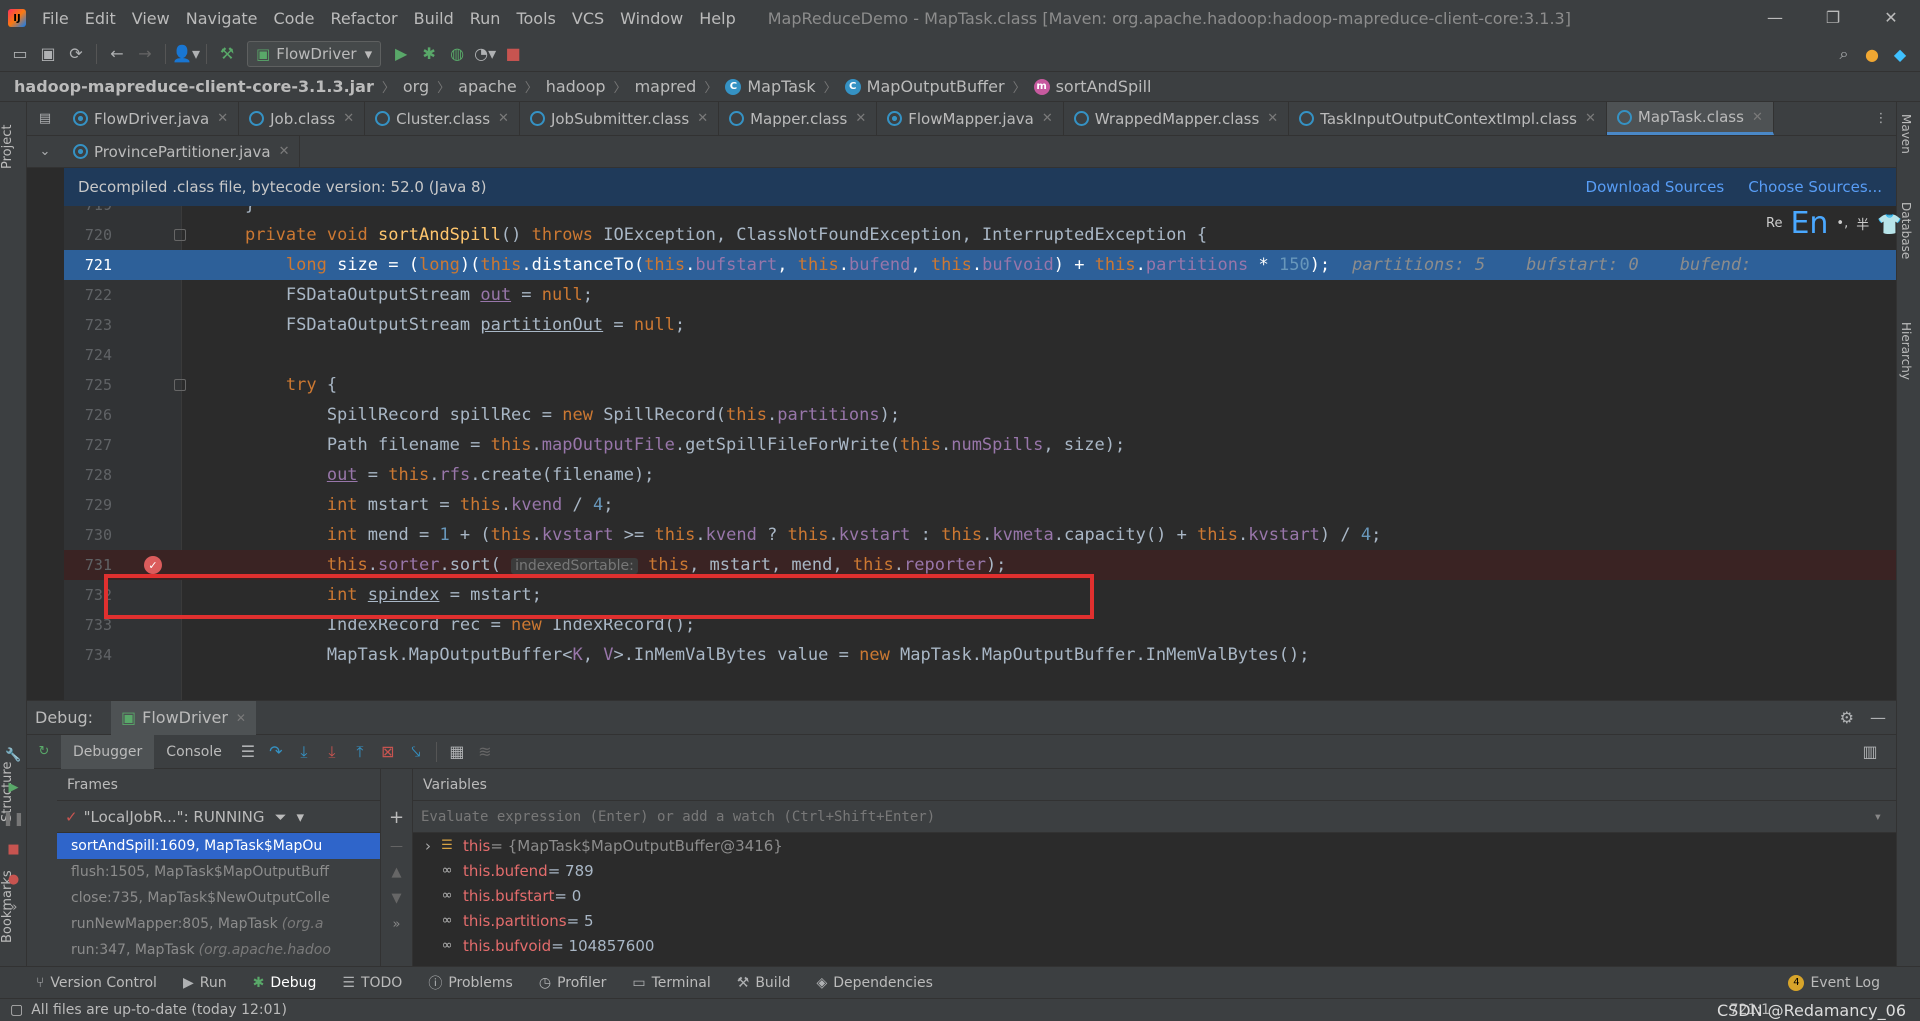 The image size is (1920, 1021). I want to click on layout-settings-icon: ▥, so click(1870, 752).